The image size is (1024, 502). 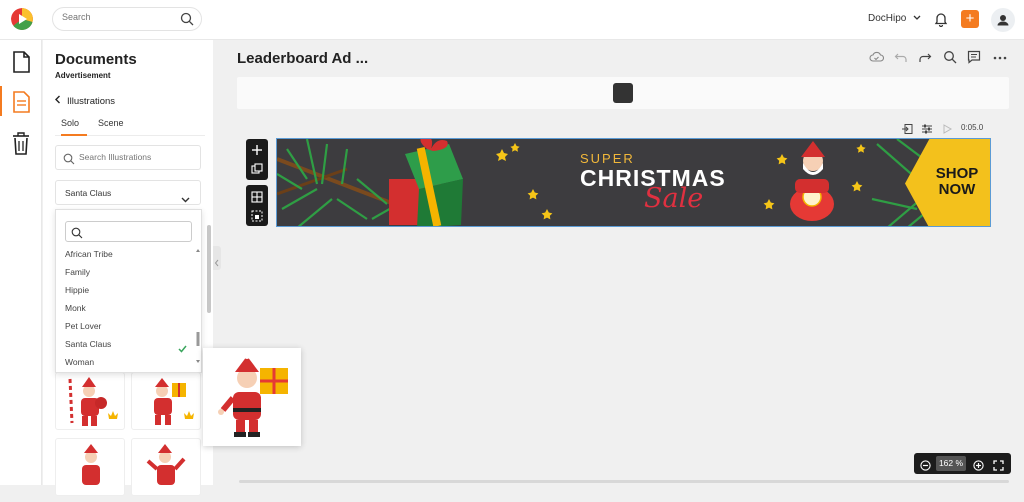 I want to click on create-button: +, so click(x=970, y=19).